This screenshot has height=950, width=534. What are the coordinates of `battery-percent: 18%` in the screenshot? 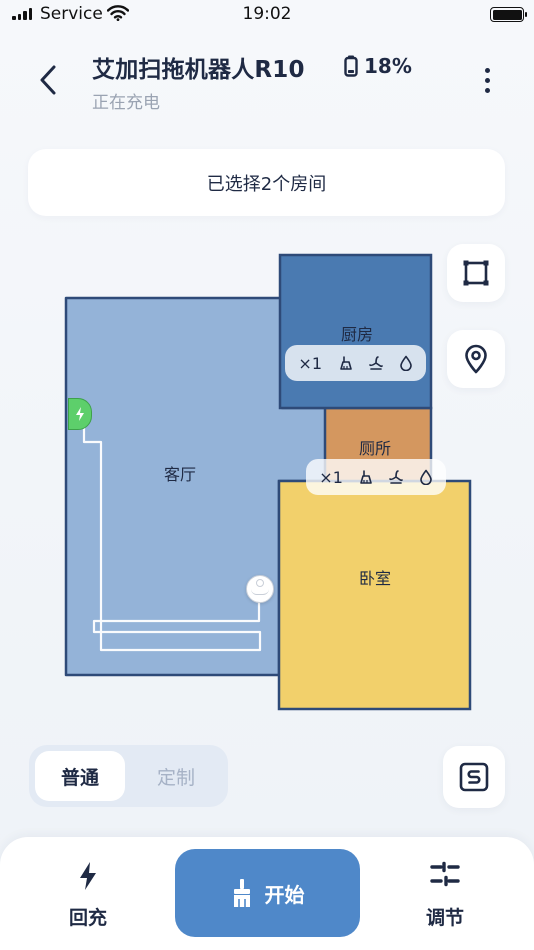 It's located at (388, 66).